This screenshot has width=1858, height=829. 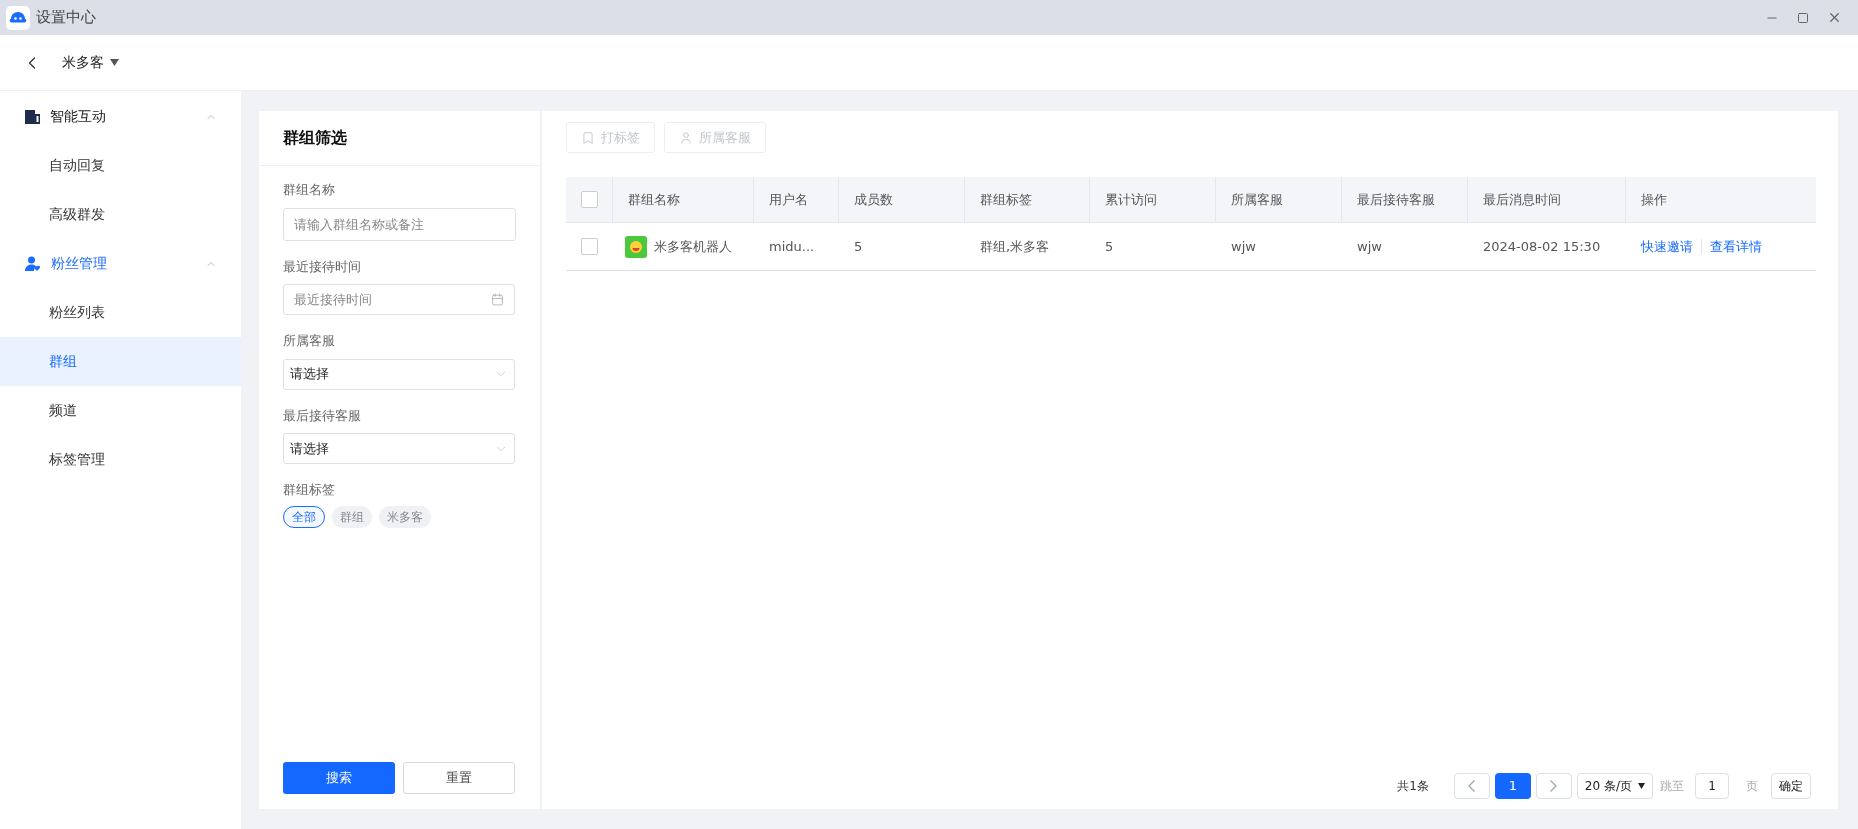 What do you see at coordinates (1279, 199) in the screenshot?
I see `column-header: 所属客服` at bounding box center [1279, 199].